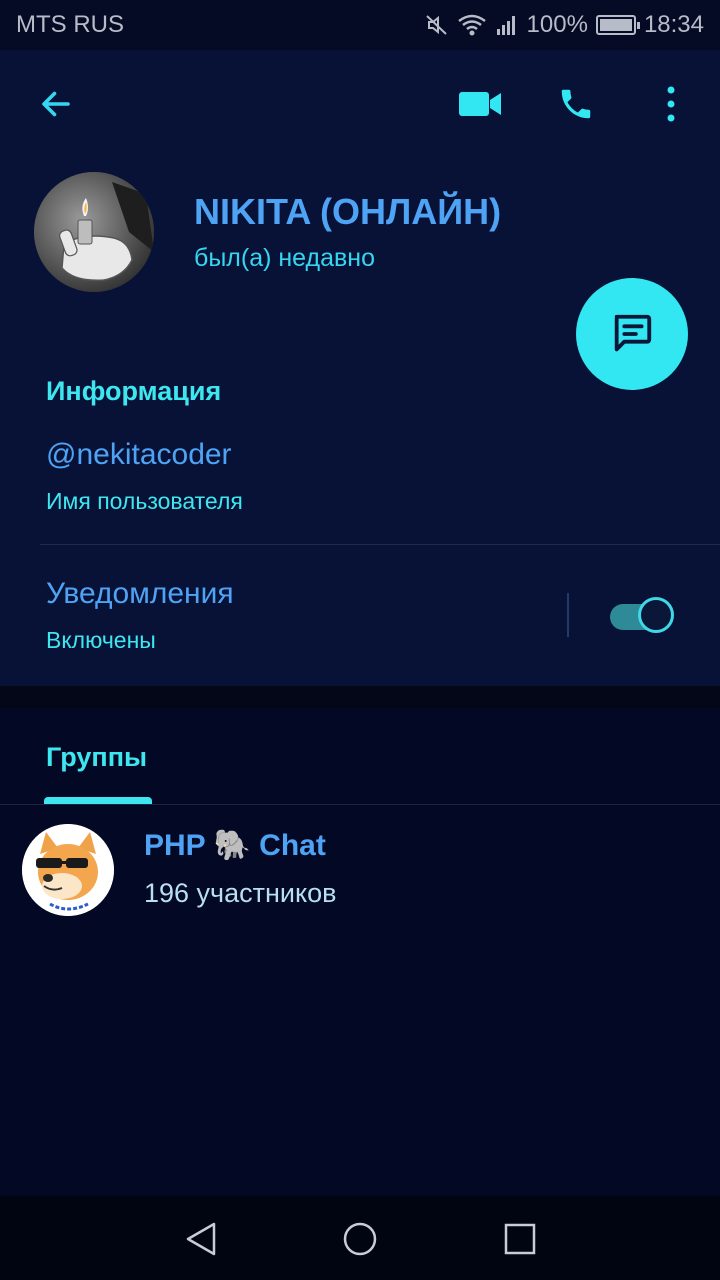  I want to click on divider, so click(380, 544).